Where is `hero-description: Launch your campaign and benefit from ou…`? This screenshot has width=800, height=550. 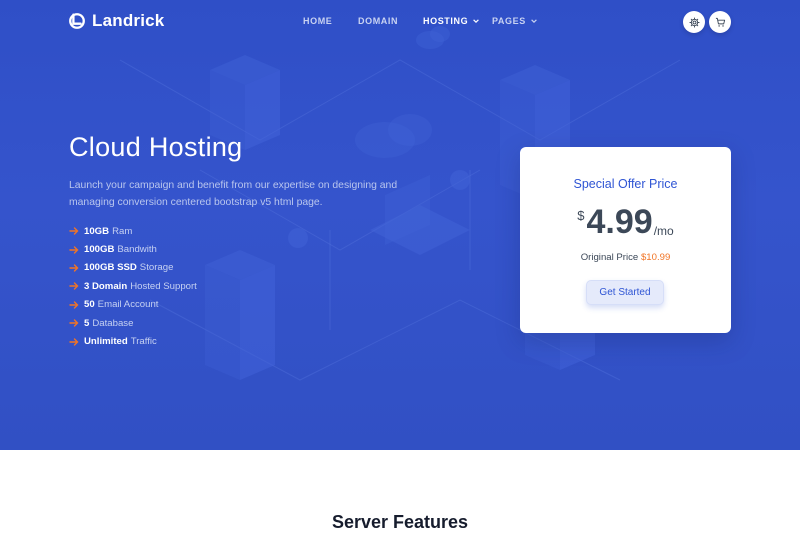
hero-description: Launch your campaign and benefit from ou… is located at coordinates (233, 194).